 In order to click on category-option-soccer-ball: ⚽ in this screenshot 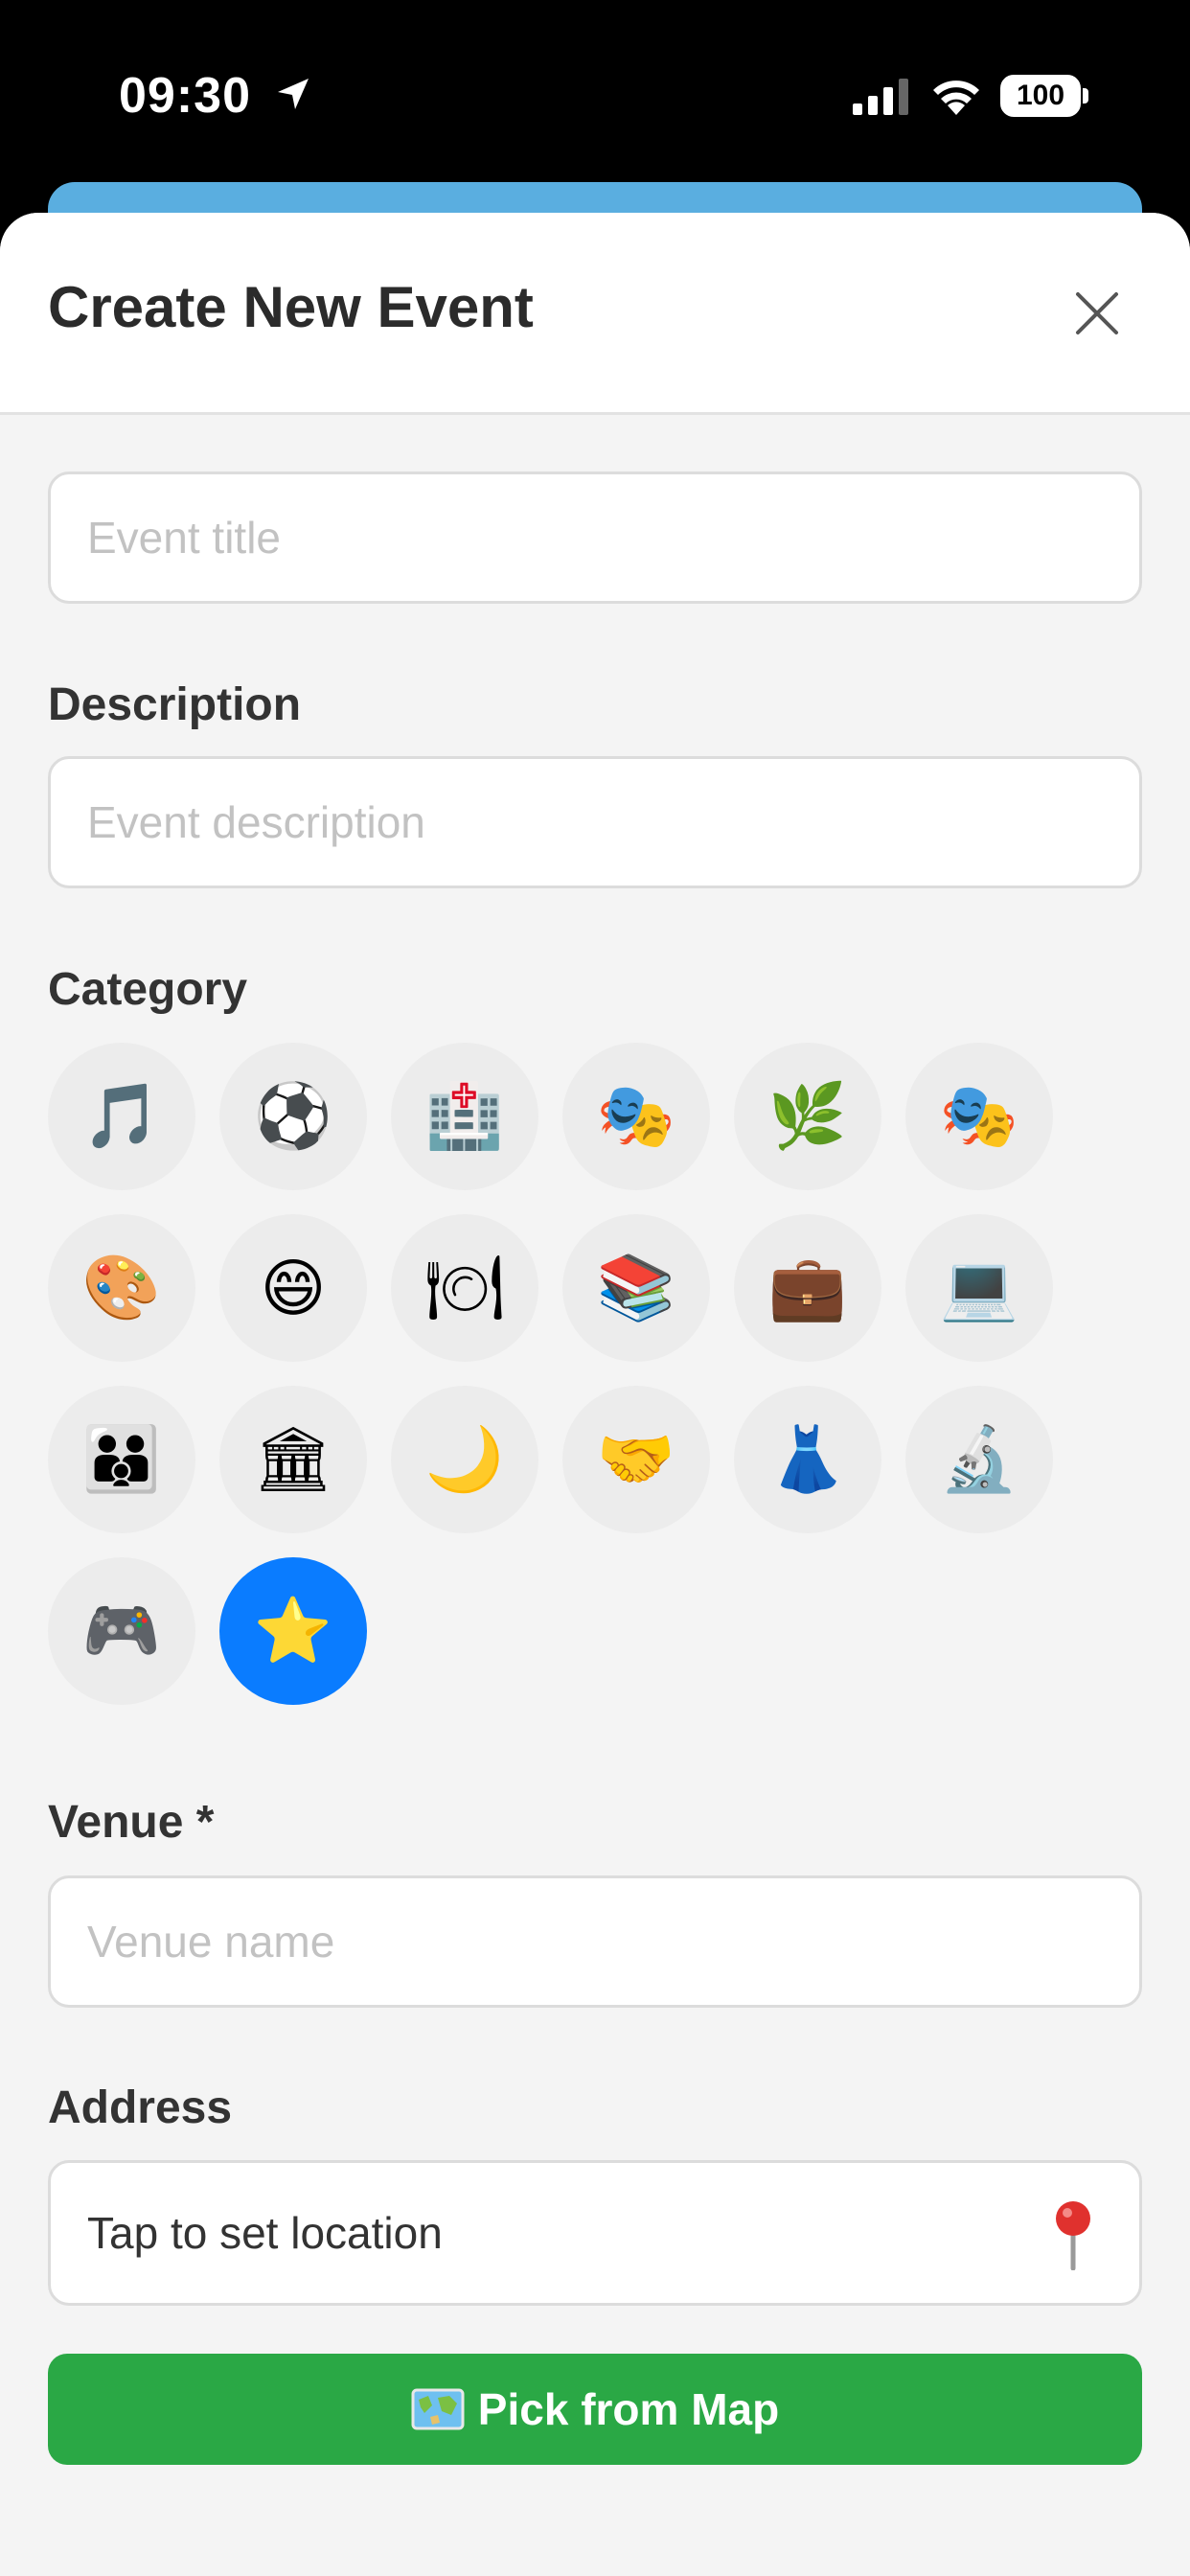, I will do `click(293, 1116)`.